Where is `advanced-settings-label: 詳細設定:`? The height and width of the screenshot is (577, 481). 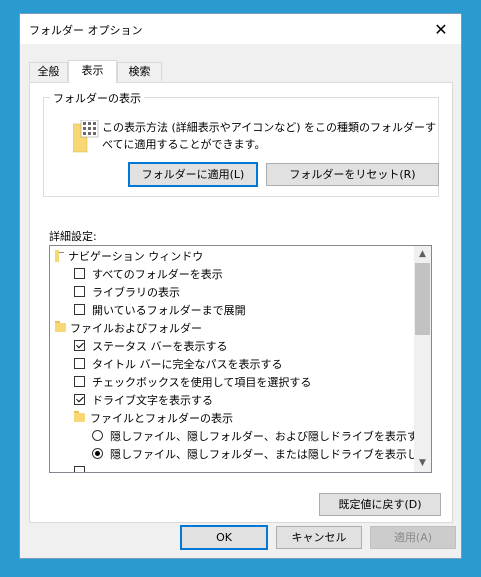 advanced-settings-label: 詳細設定: is located at coordinates (73, 236).